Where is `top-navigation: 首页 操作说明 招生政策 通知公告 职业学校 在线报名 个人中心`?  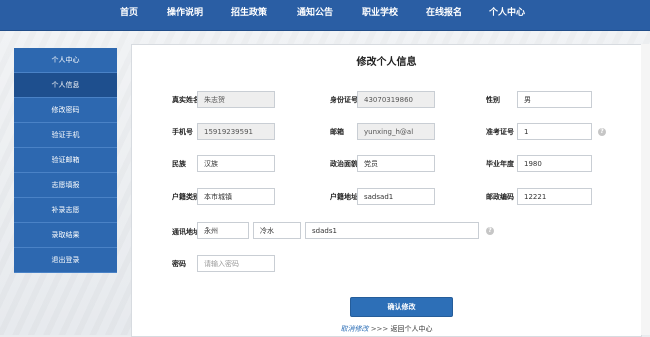 top-navigation: 首页 操作说明 招生政策 通知公告 职业学校 在线报名 个人中心 is located at coordinates (325, 15).